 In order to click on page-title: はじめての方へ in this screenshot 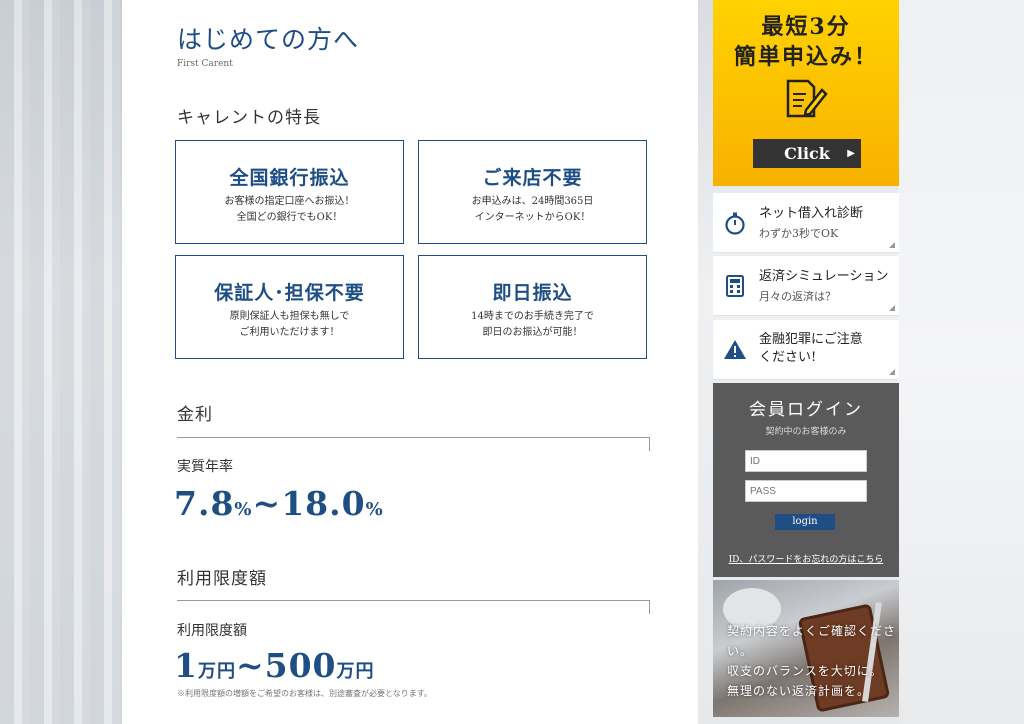, I will do `click(268, 39)`.